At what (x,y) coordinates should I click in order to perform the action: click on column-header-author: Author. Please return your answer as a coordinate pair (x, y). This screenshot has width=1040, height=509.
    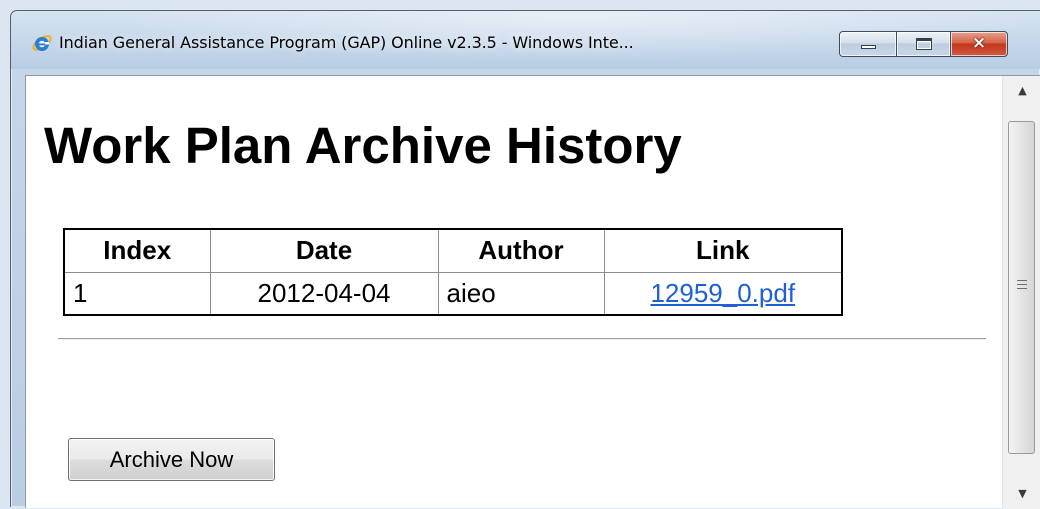
    Looking at the image, I should click on (521, 250).